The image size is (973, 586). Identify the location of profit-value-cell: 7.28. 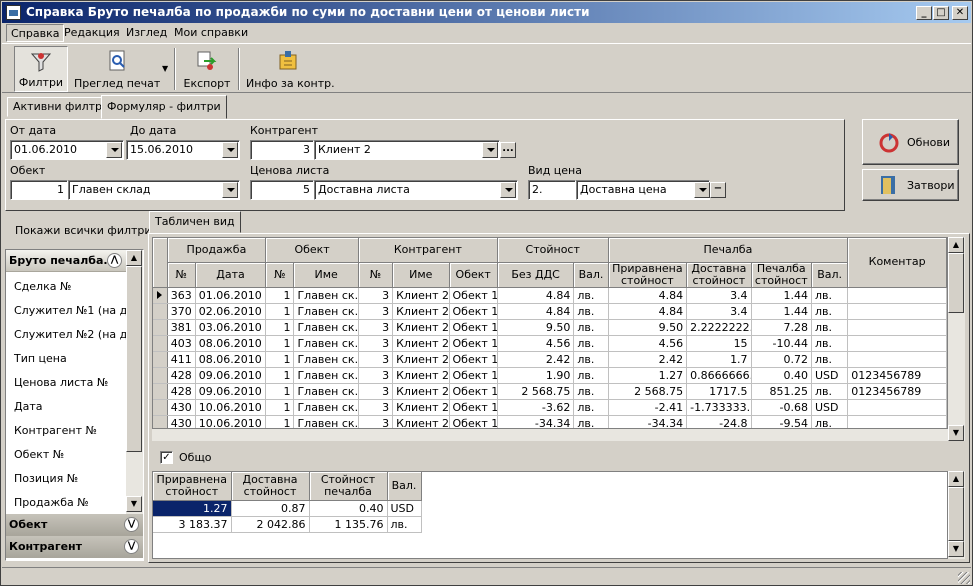
(781, 327).